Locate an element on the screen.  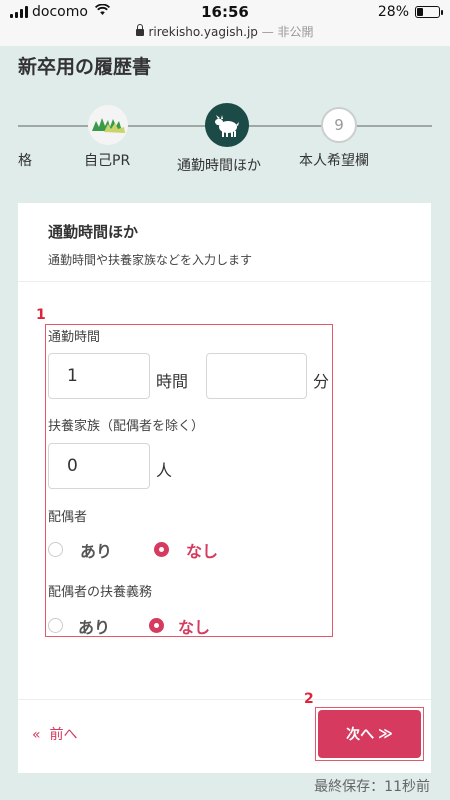
annotation-number-1: 1 is located at coordinates (41, 315).